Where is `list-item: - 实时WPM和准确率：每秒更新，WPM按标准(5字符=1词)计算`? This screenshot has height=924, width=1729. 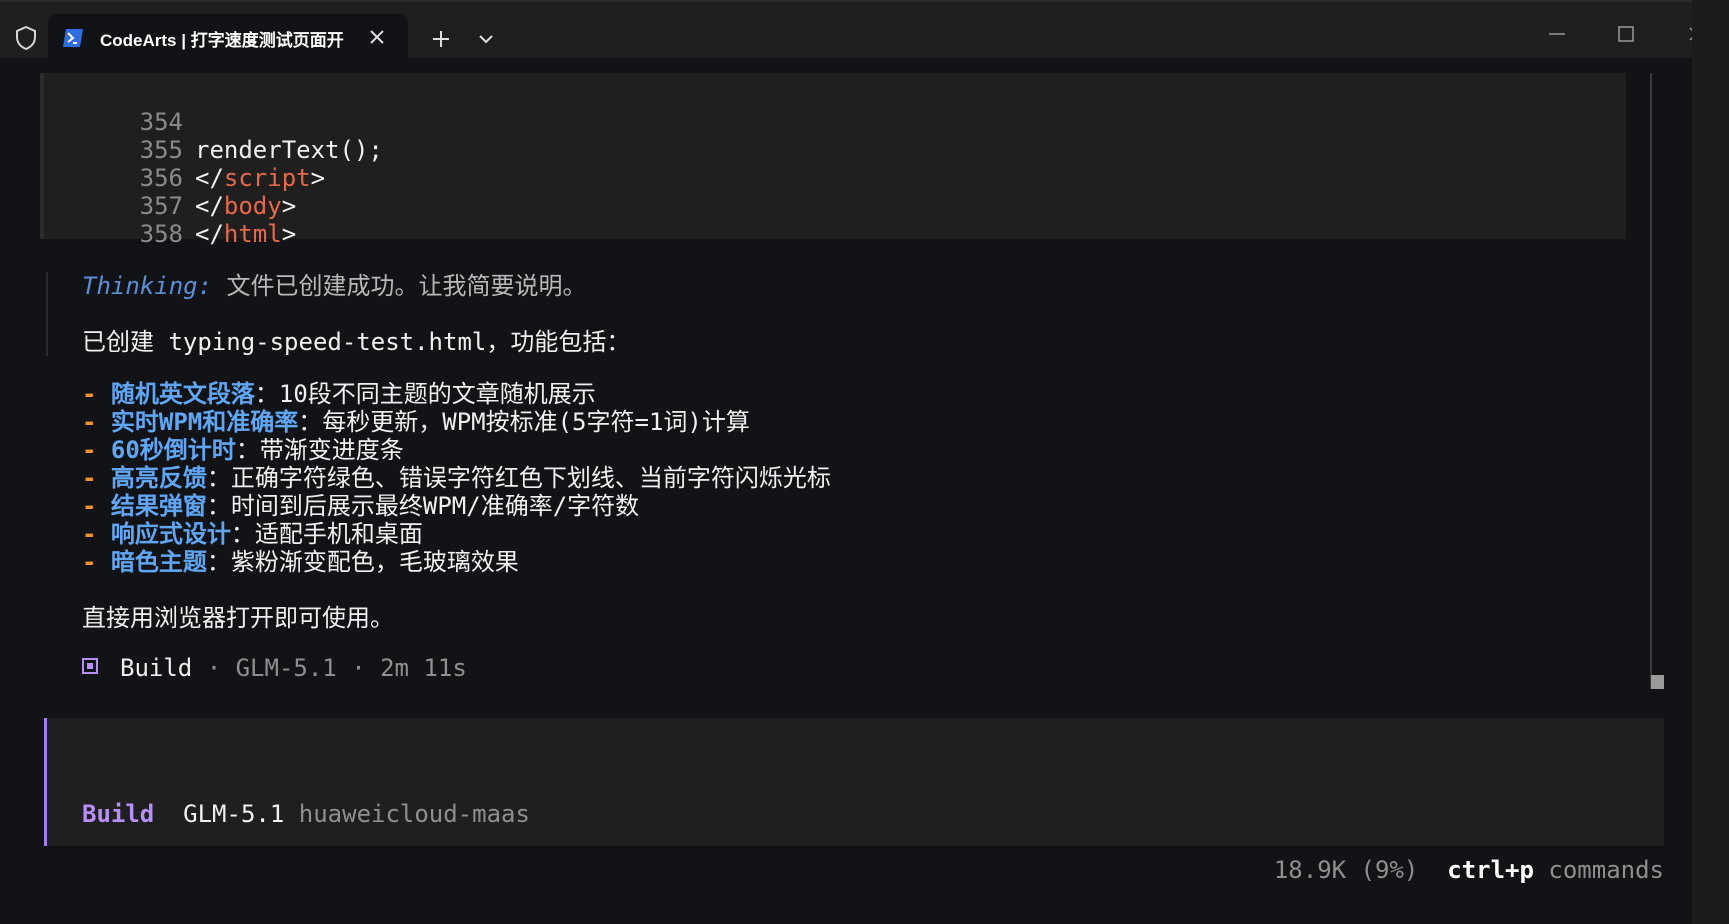
list-item: - 实时WPM和准确率：每秒更新，WPM按标准(5字符=1词)计算 is located at coordinates (416, 422).